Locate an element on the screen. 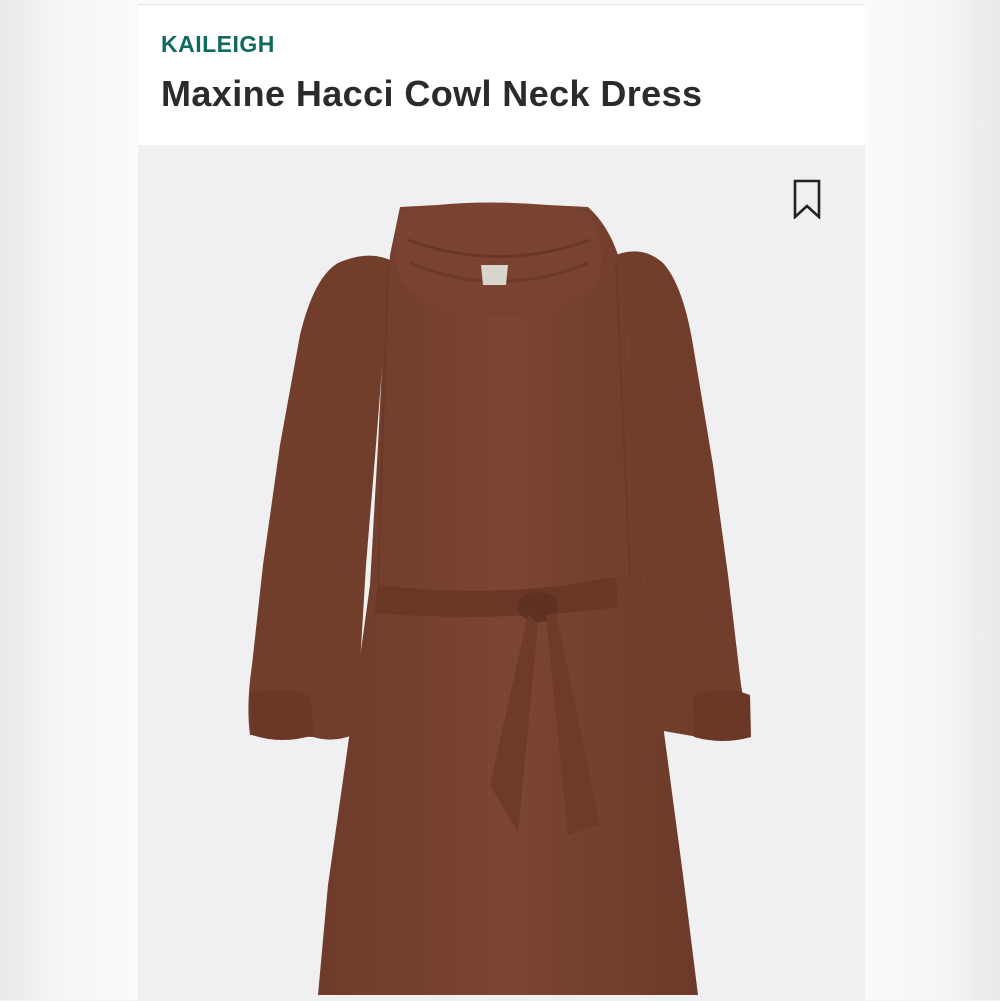  product-title: Maxine Hacci Cowl Neck Dress is located at coordinates (432, 93).